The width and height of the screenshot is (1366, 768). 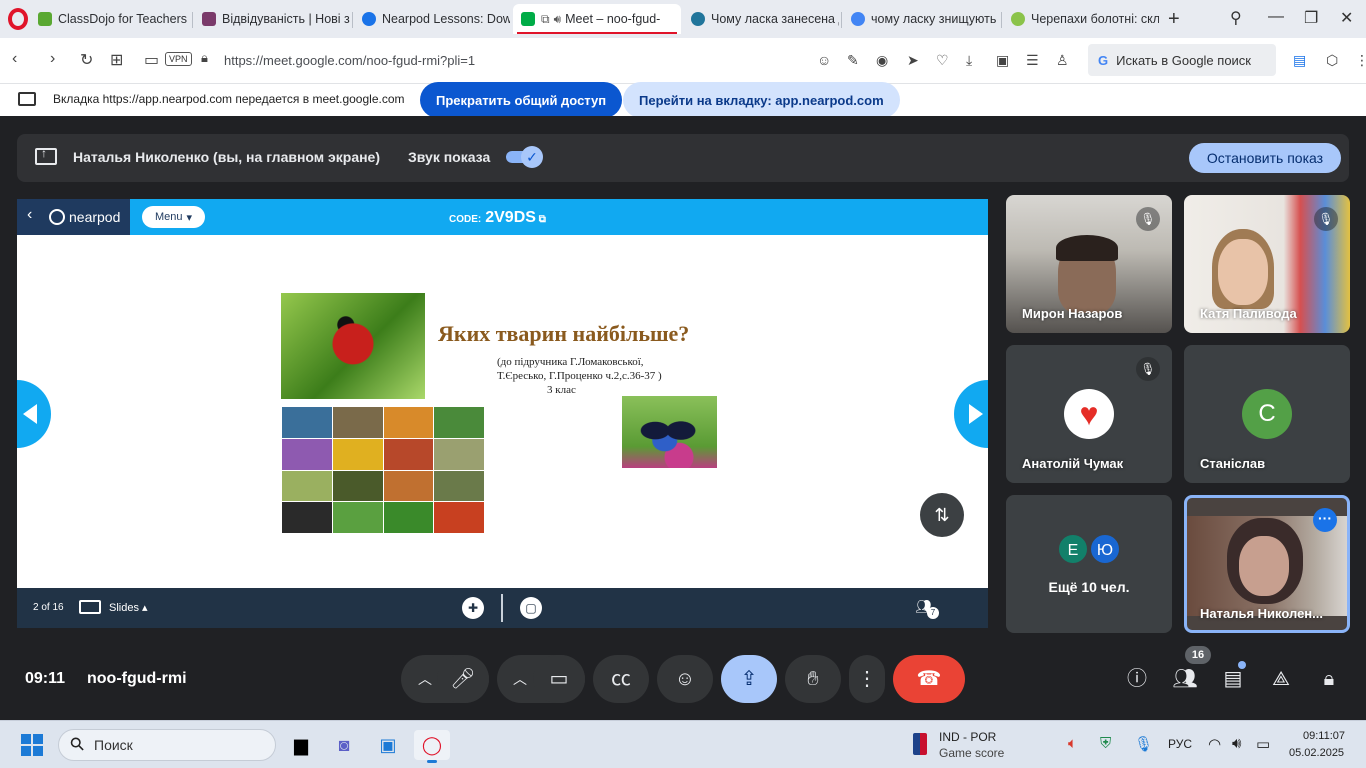 What do you see at coordinates (564, 333) in the screenshot?
I see `slide-title: Яких тварин найбільше?` at bounding box center [564, 333].